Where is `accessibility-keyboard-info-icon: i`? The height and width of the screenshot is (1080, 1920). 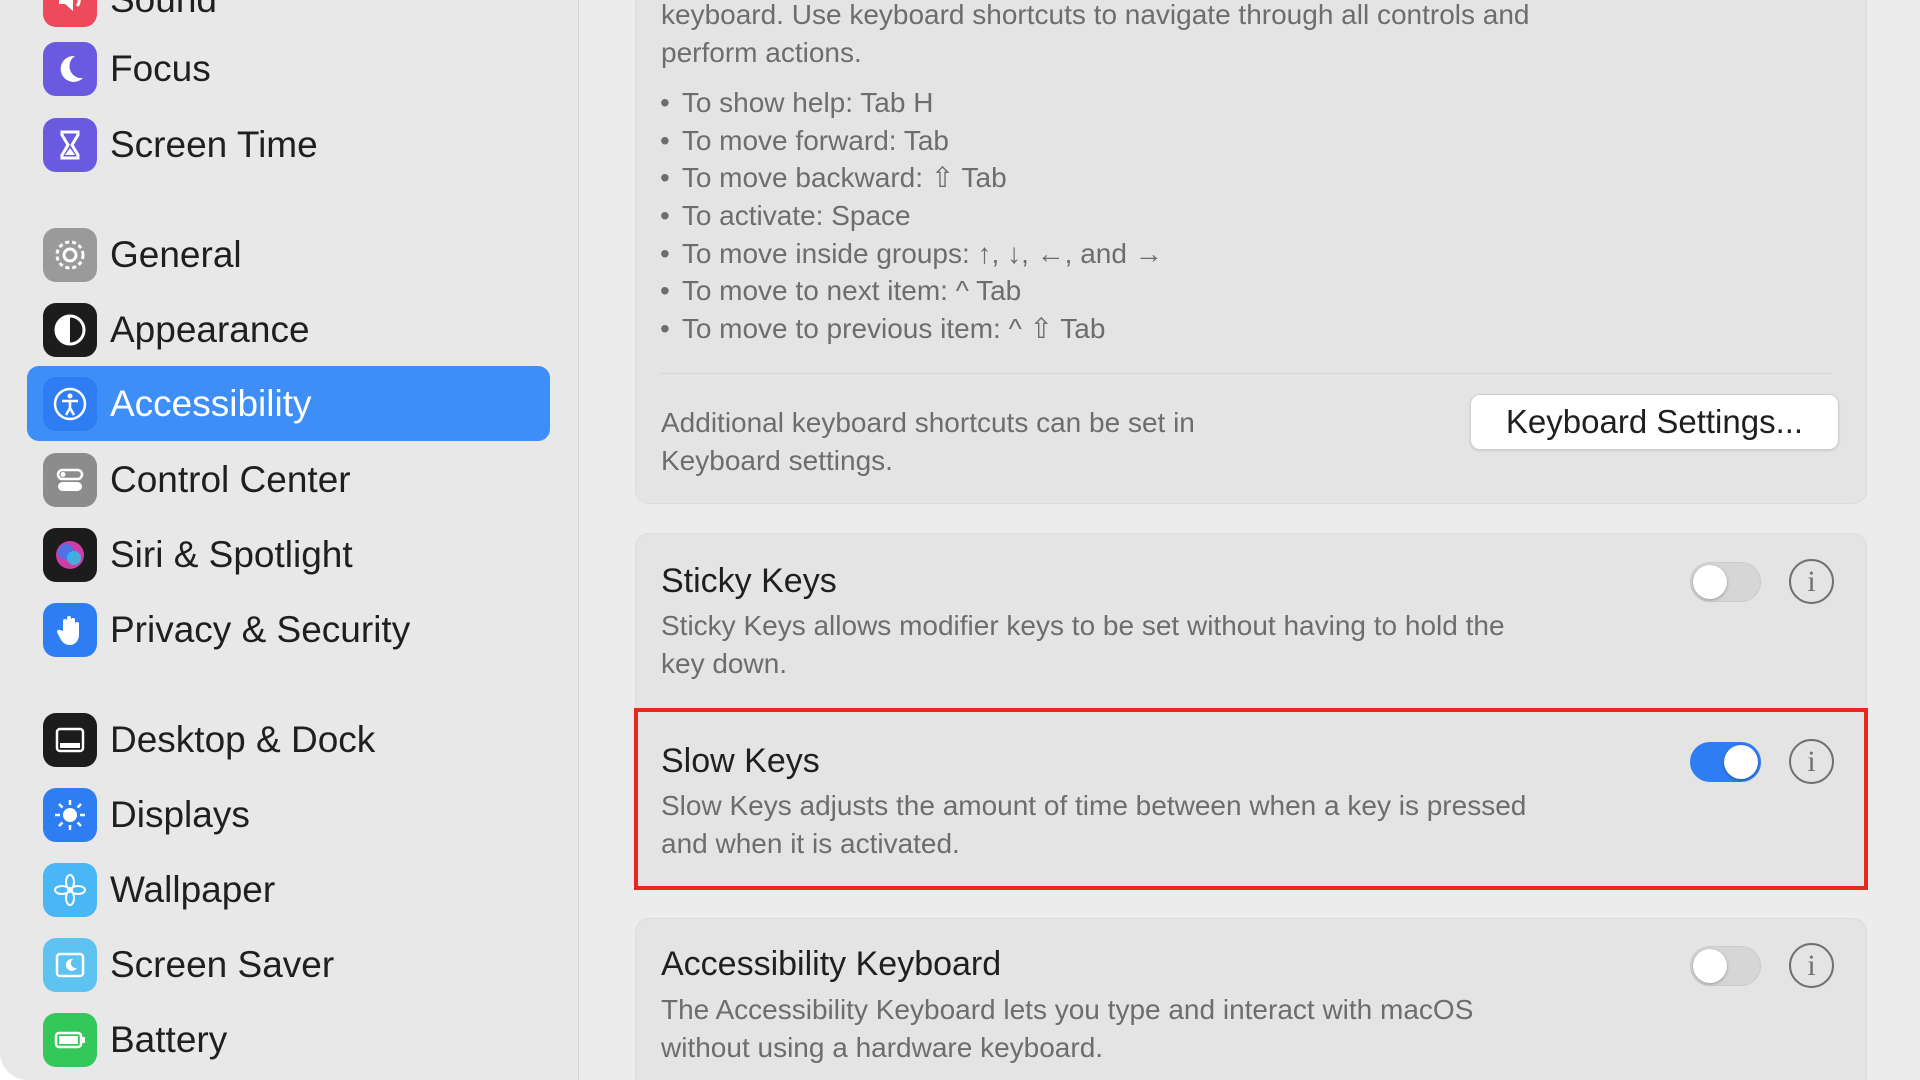
accessibility-keyboard-info-icon: i is located at coordinates (1811, 965).